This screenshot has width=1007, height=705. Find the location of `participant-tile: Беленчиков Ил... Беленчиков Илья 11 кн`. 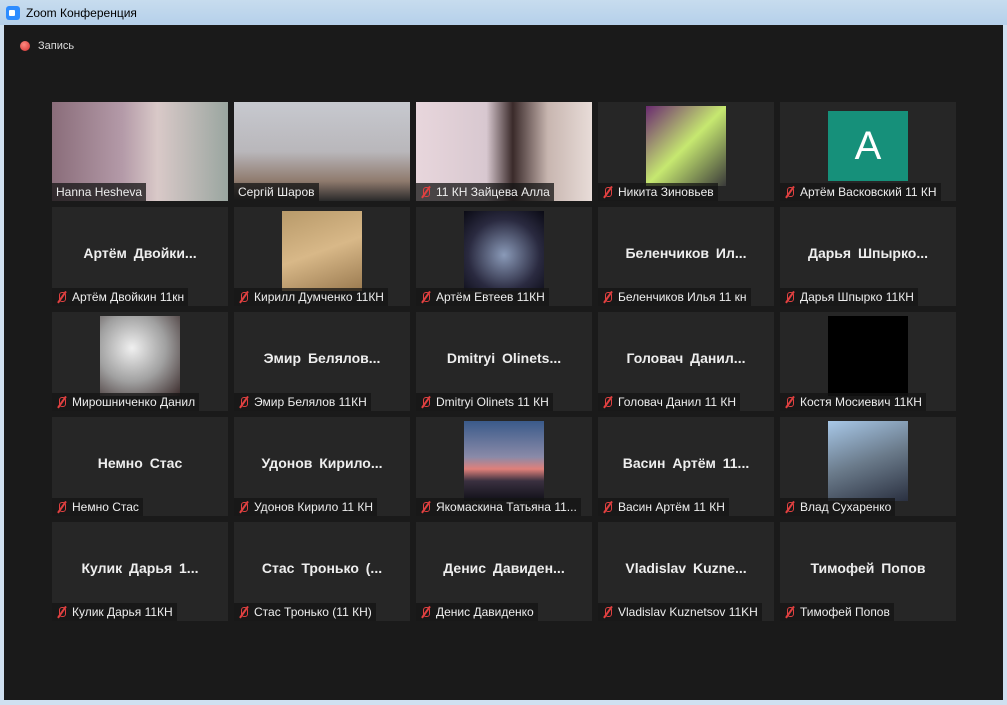

participant-tile: Беленчиков Ил... Беленчиков Илья 11 кн is located at coordinates (686, 256).